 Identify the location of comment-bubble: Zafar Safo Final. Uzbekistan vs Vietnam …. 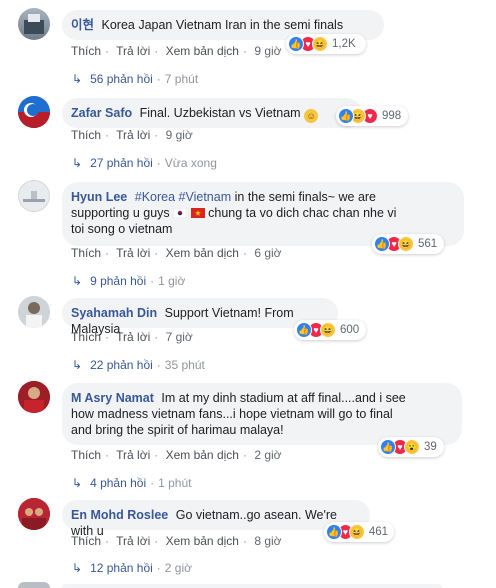
(212, 113).